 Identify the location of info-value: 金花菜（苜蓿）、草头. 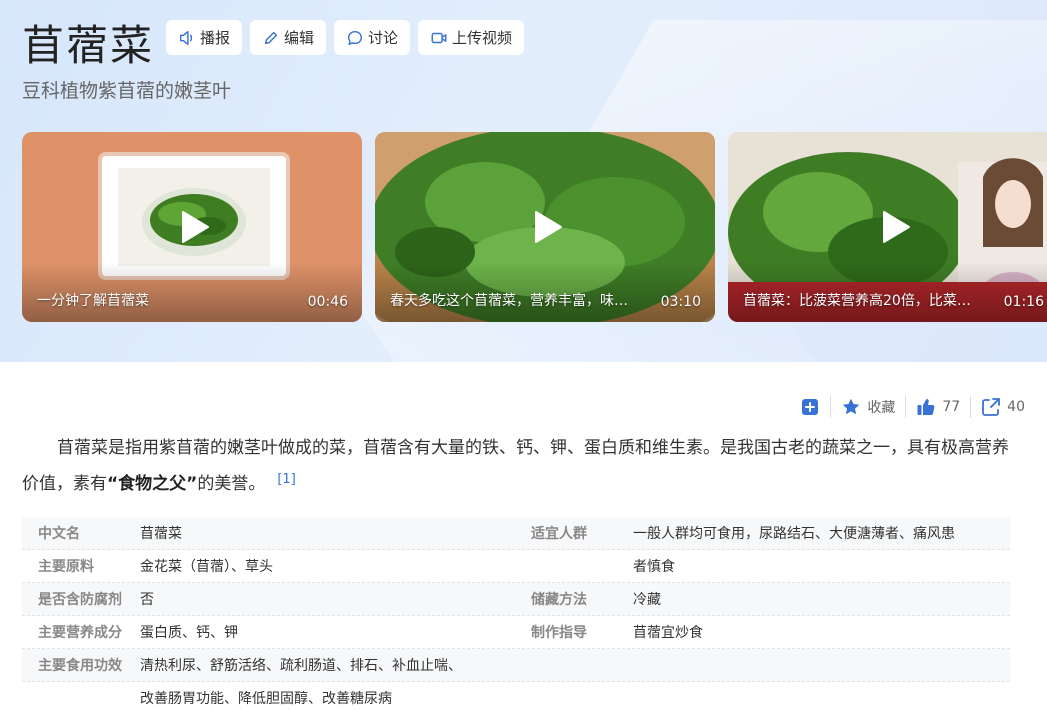
(206, 567).